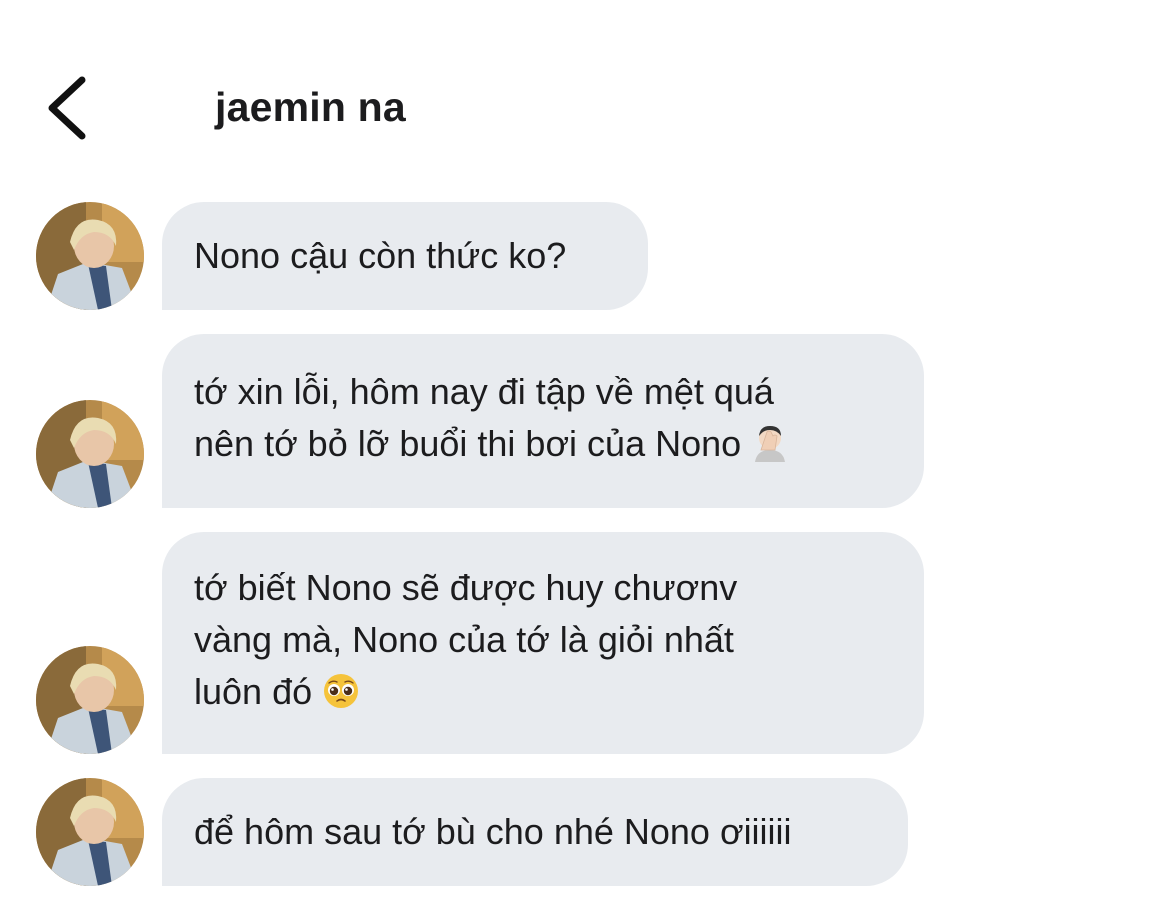 The width and height of the screenshot is (1169, 906). I want to click on facepalm-emoji-icon, so click(770, 443).